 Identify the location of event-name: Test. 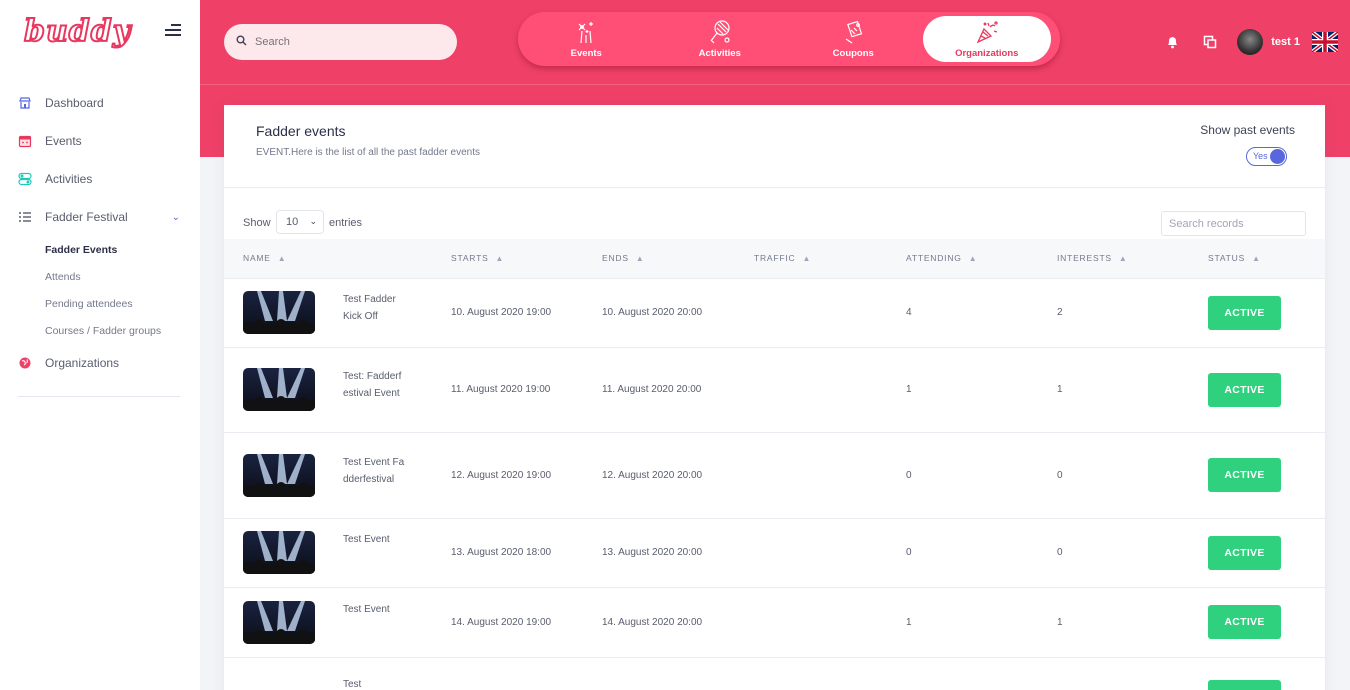
(374, 683).